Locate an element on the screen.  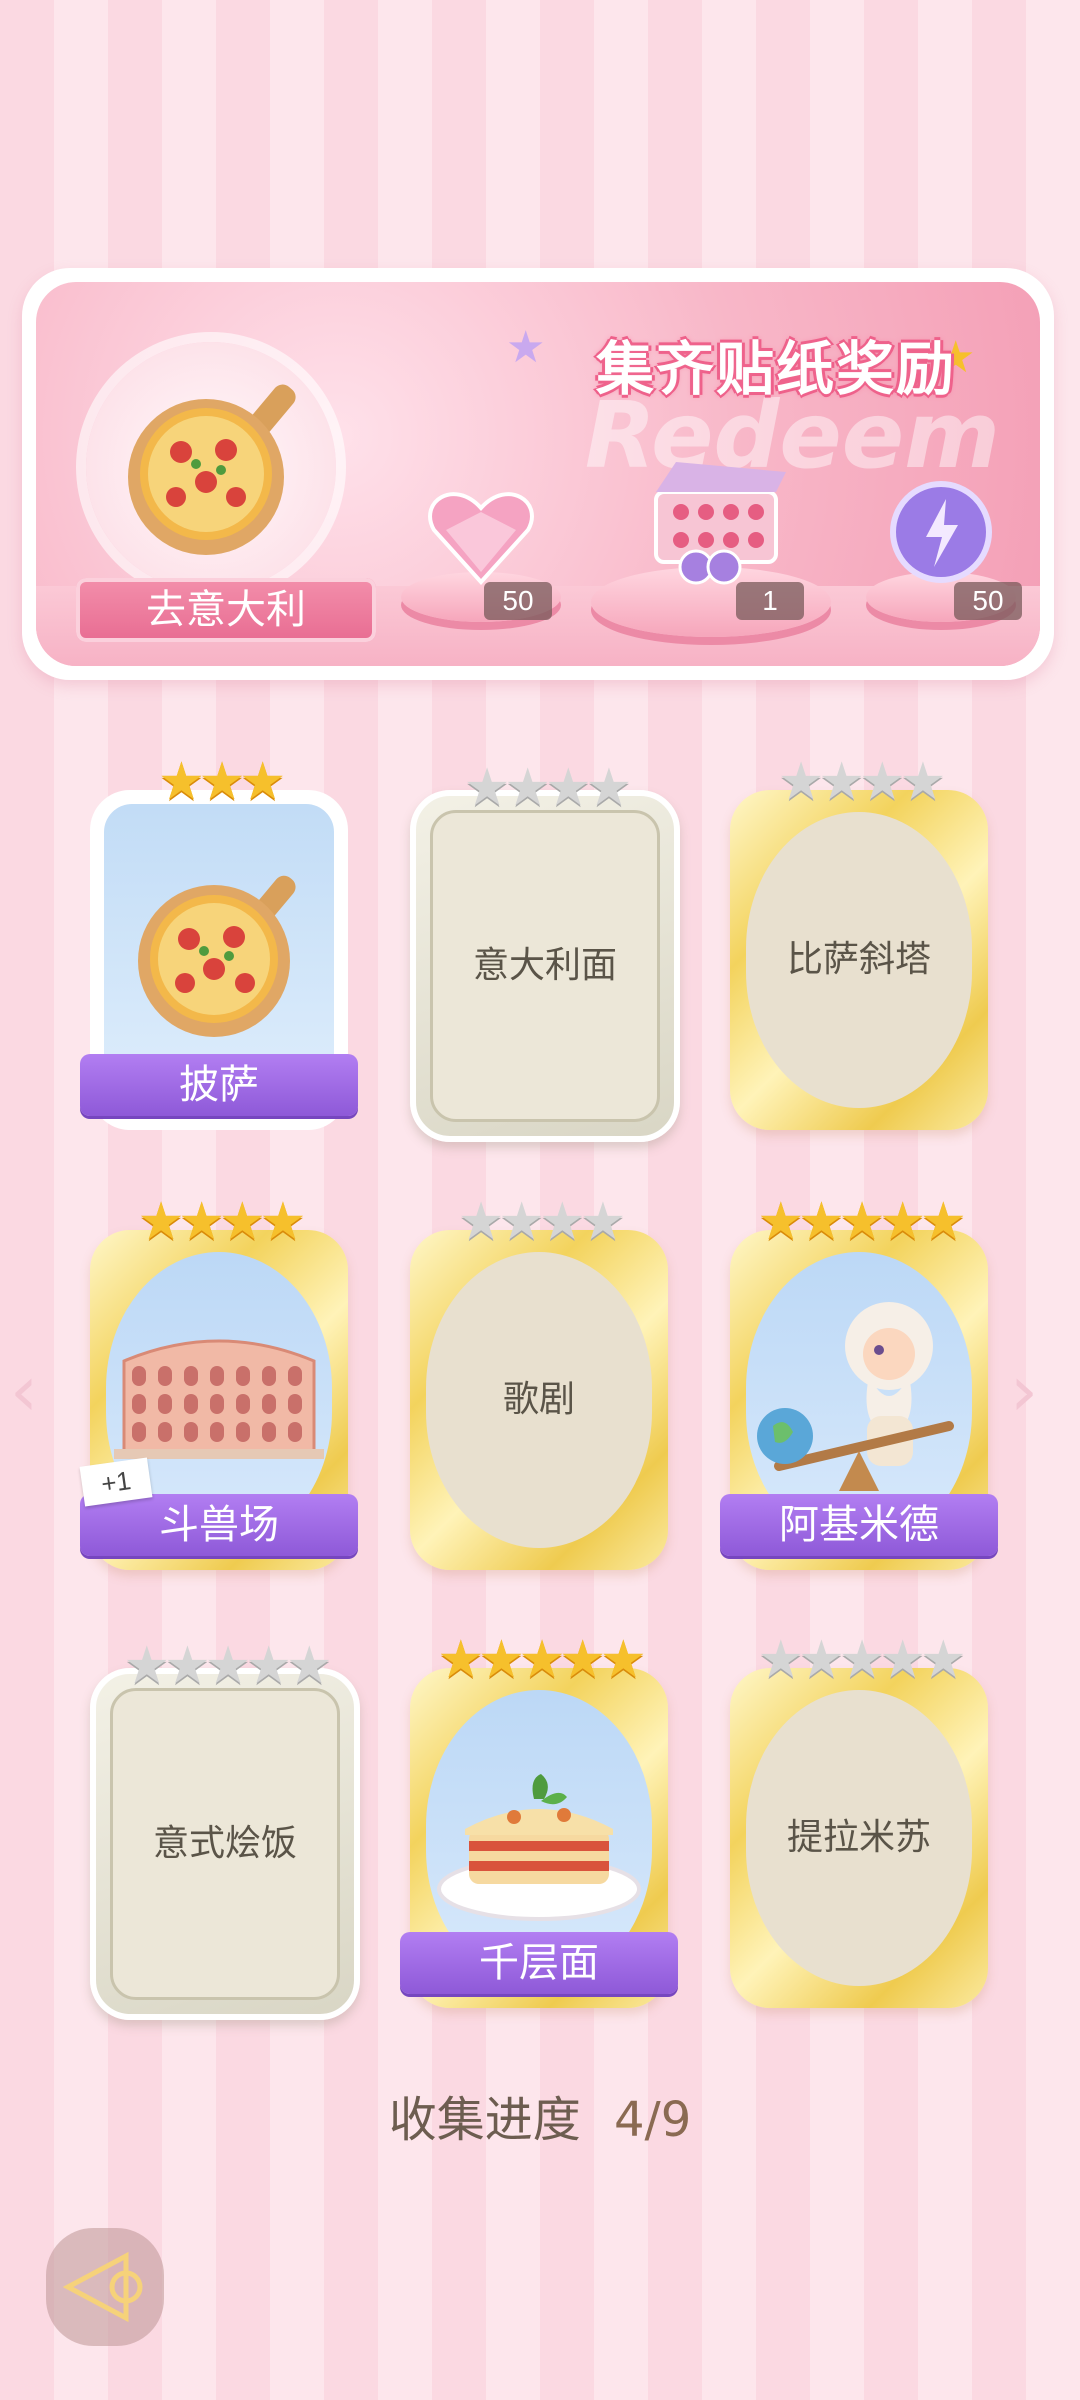
sticker-card: ★★★★ 斗兽场 +1 is located at coordinates (218, 1381).